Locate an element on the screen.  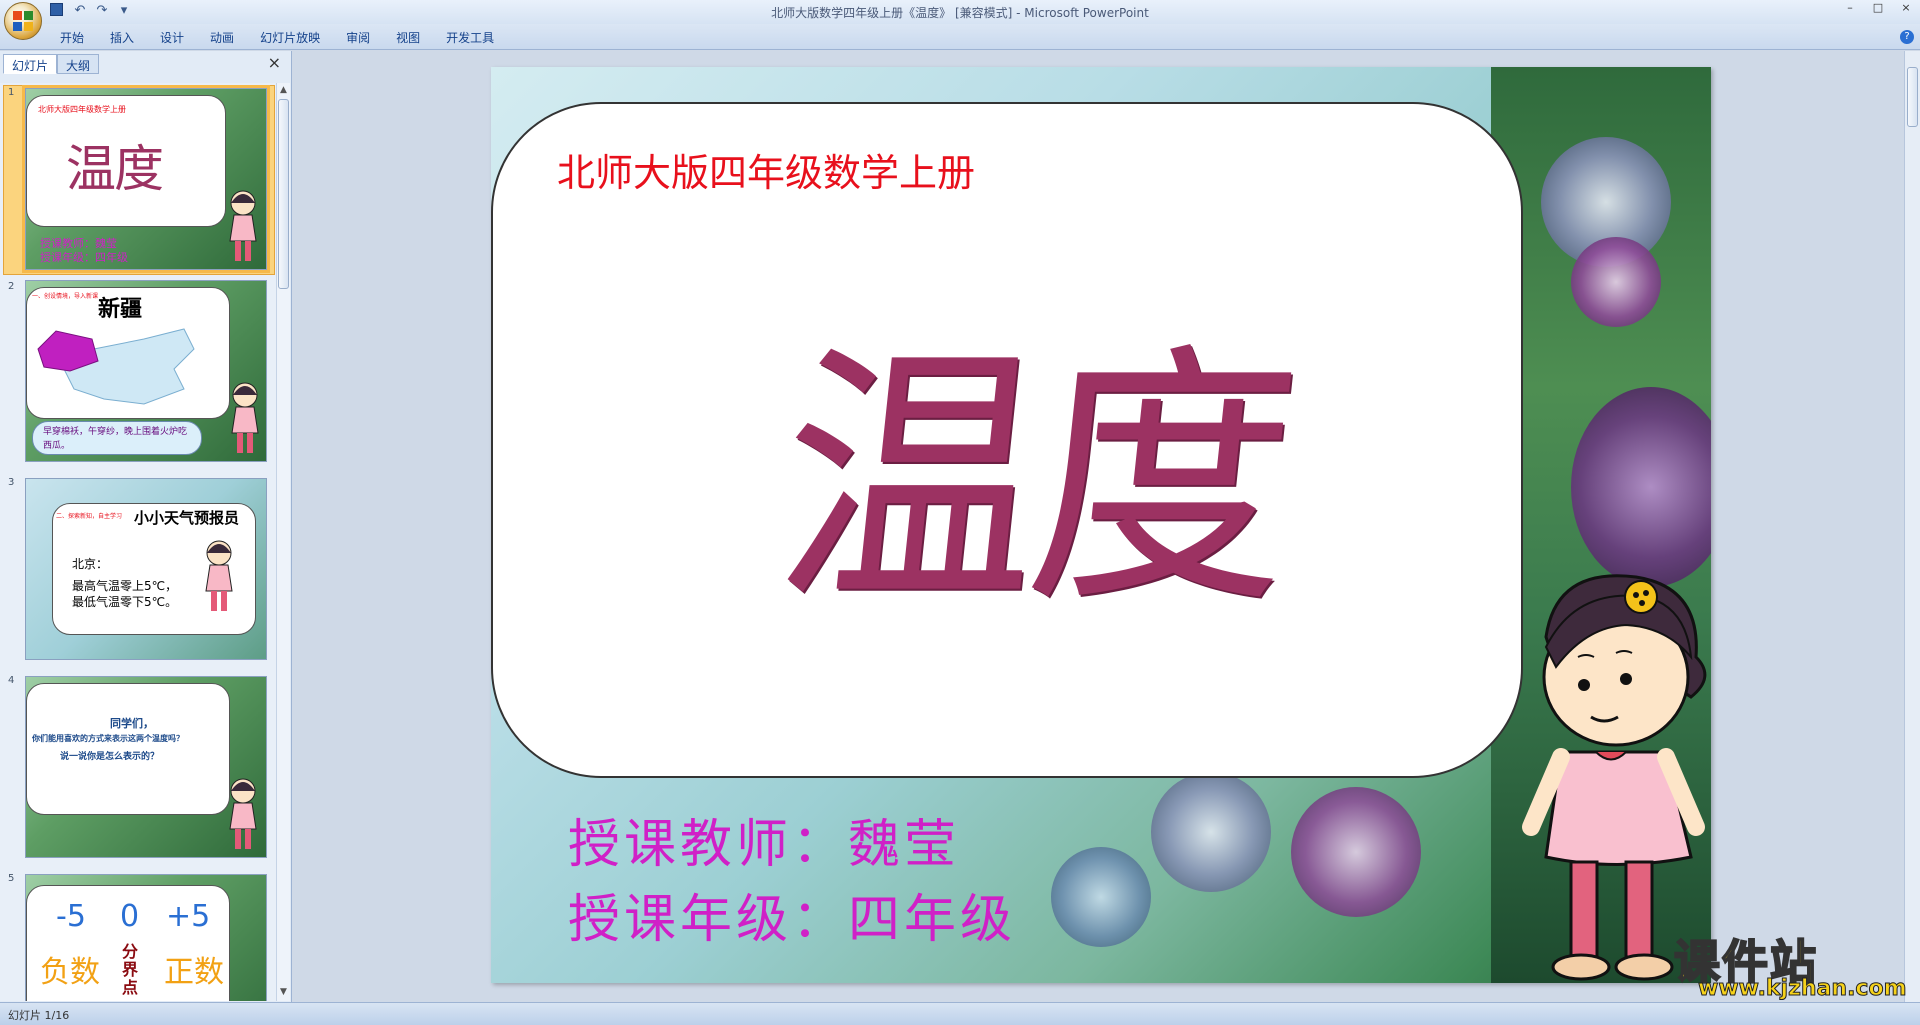
slide-counter: 幻灯片 1/16 is located at coordinates (39, 1015).